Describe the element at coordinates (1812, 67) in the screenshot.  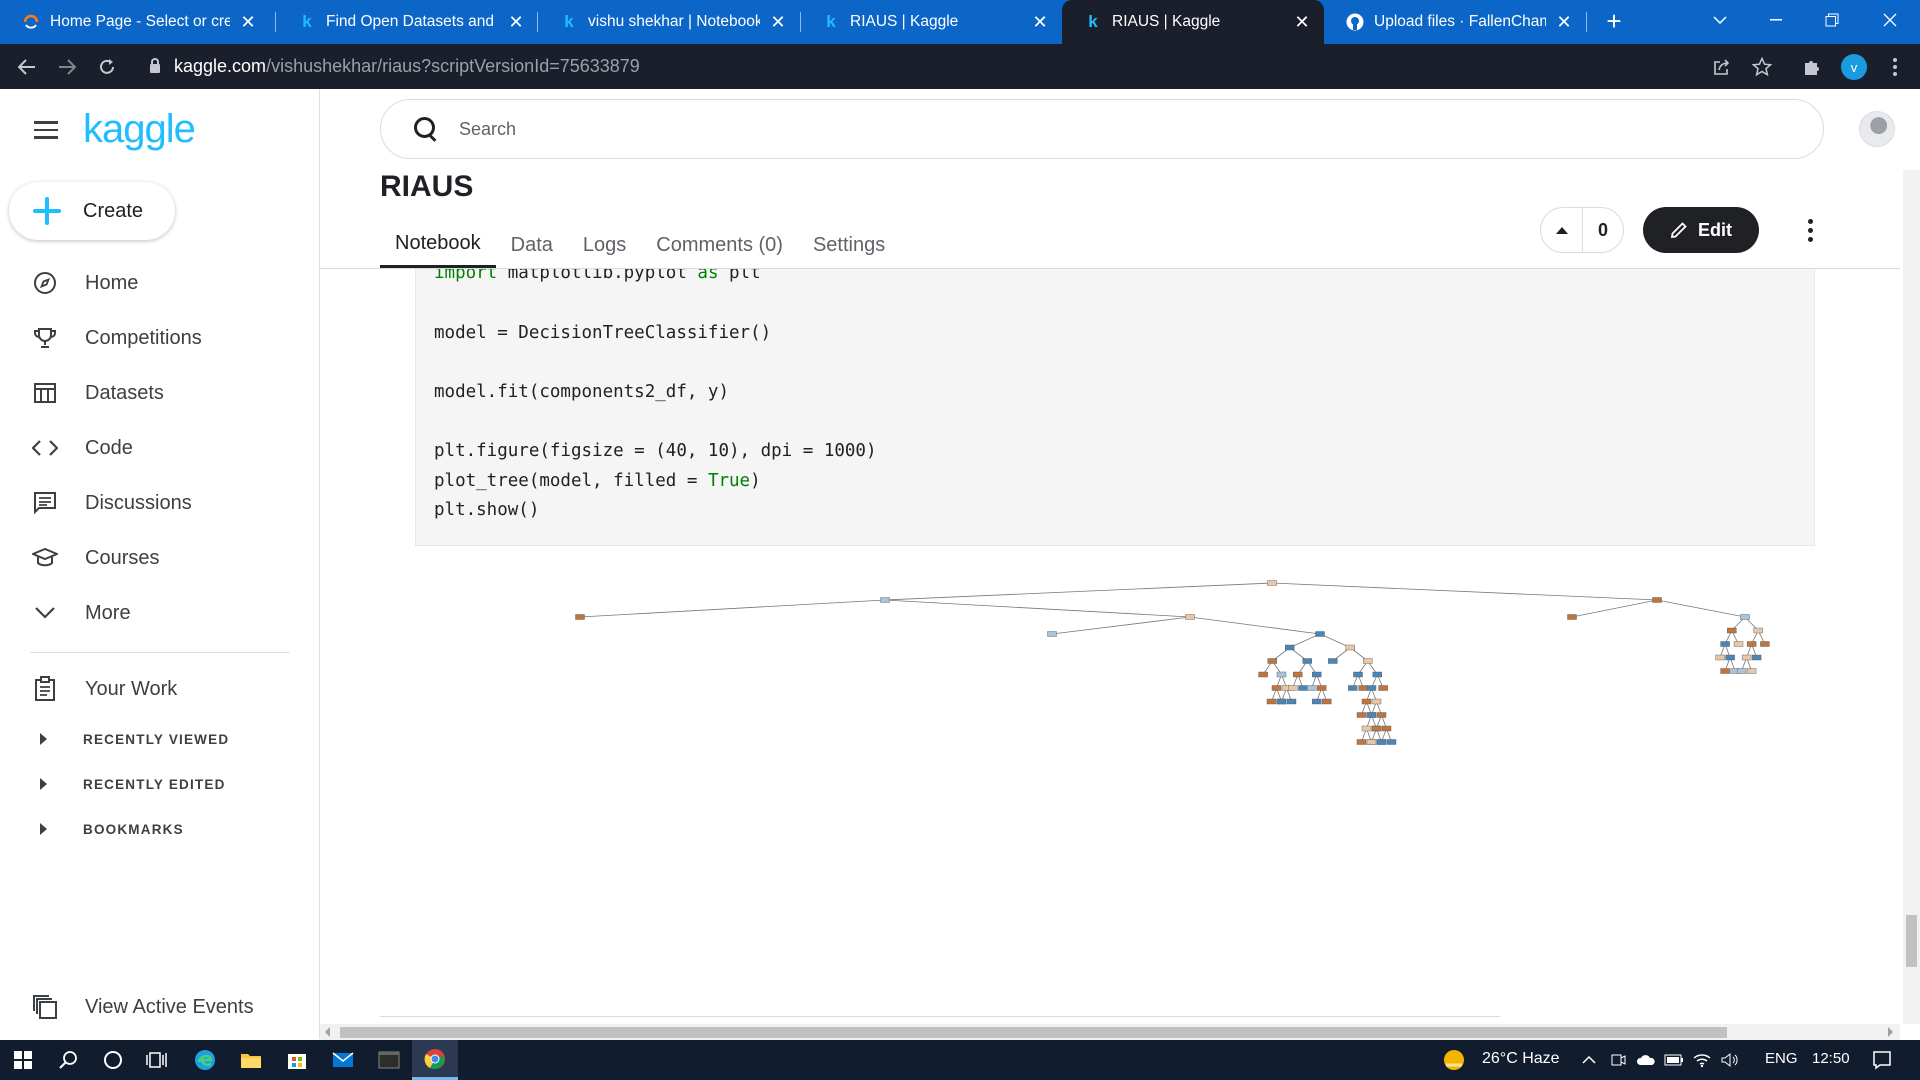
I see `extensions-puzzle-icon` at that location.